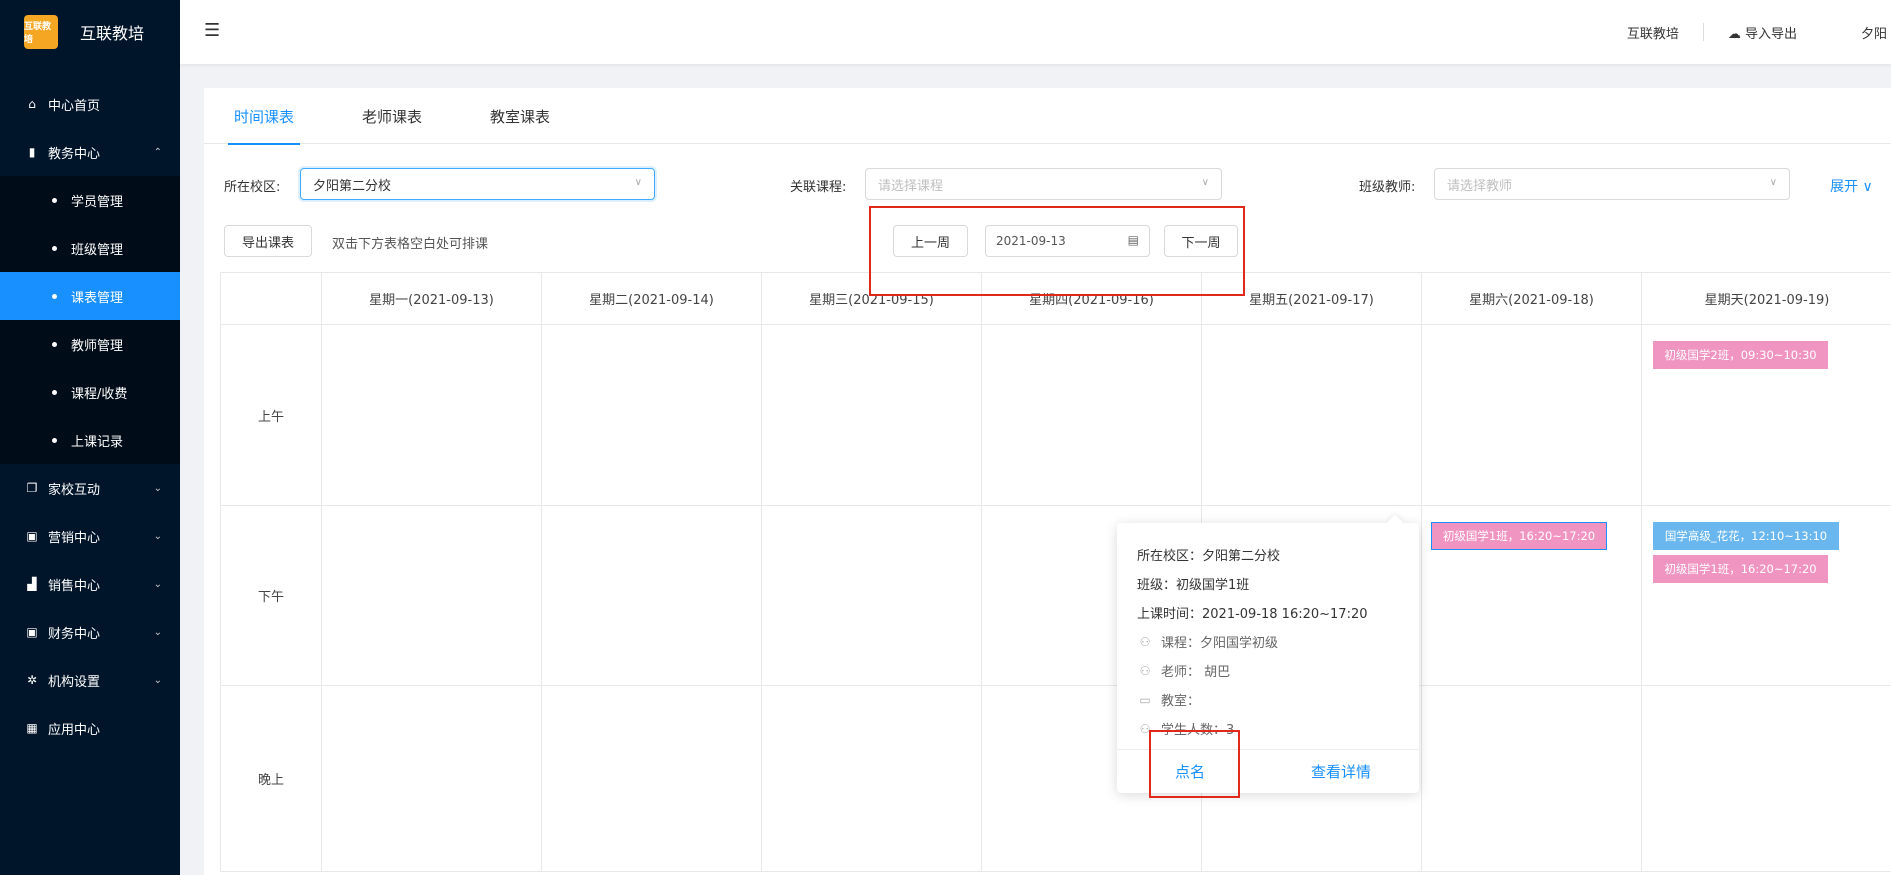 The height and width of the screenshot is (875, 1891). I want to click on sidebar-item-academic: ▮ 教务中心 ⌃, so click(90, 152).